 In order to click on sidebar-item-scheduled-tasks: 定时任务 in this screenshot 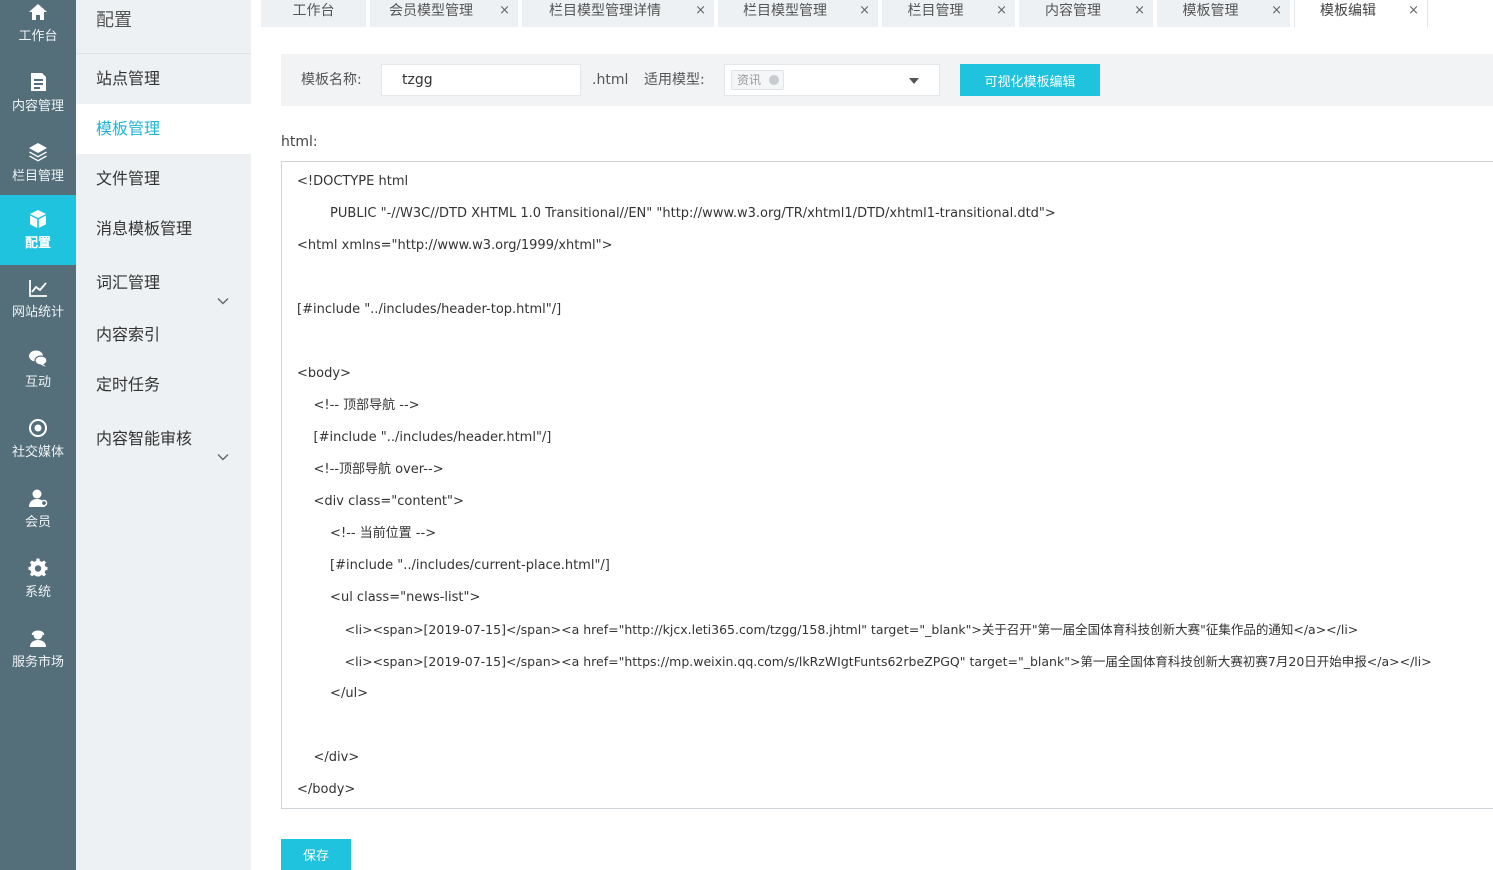, I will do `click(163, 385)`.